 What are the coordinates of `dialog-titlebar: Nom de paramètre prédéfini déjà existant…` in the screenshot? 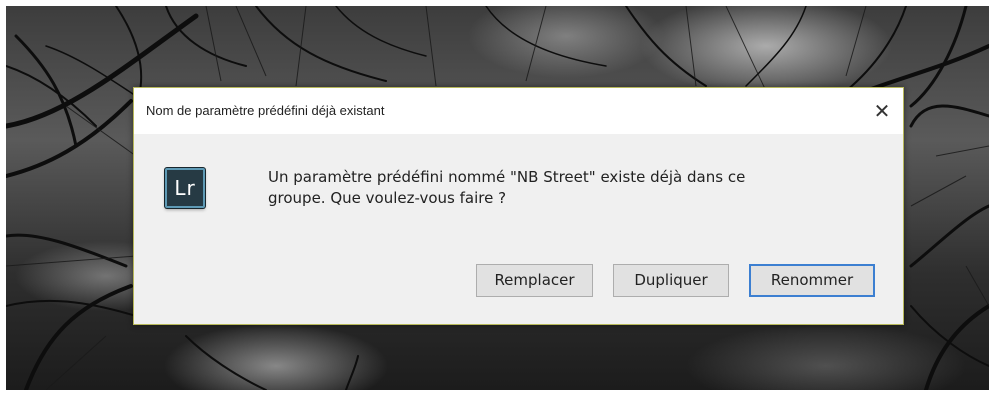 It's located at (518, 111).